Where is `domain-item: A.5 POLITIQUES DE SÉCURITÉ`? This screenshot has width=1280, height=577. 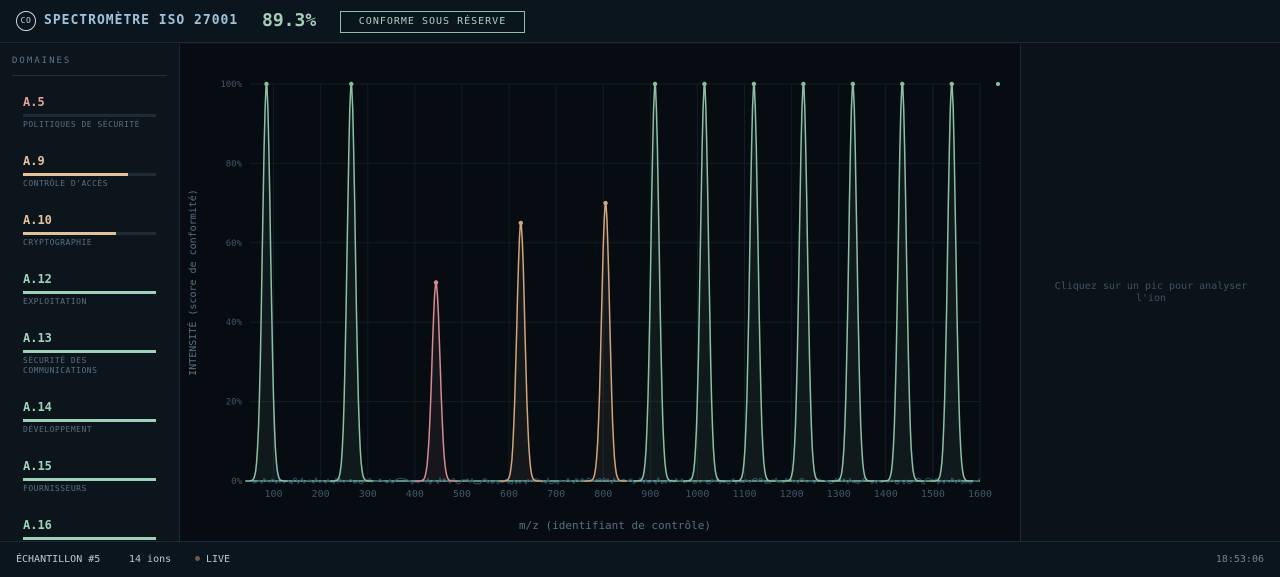
domain-item: A.5 POLITIQUES DE SÉCURITÉ is located at coordinates (93, 121).